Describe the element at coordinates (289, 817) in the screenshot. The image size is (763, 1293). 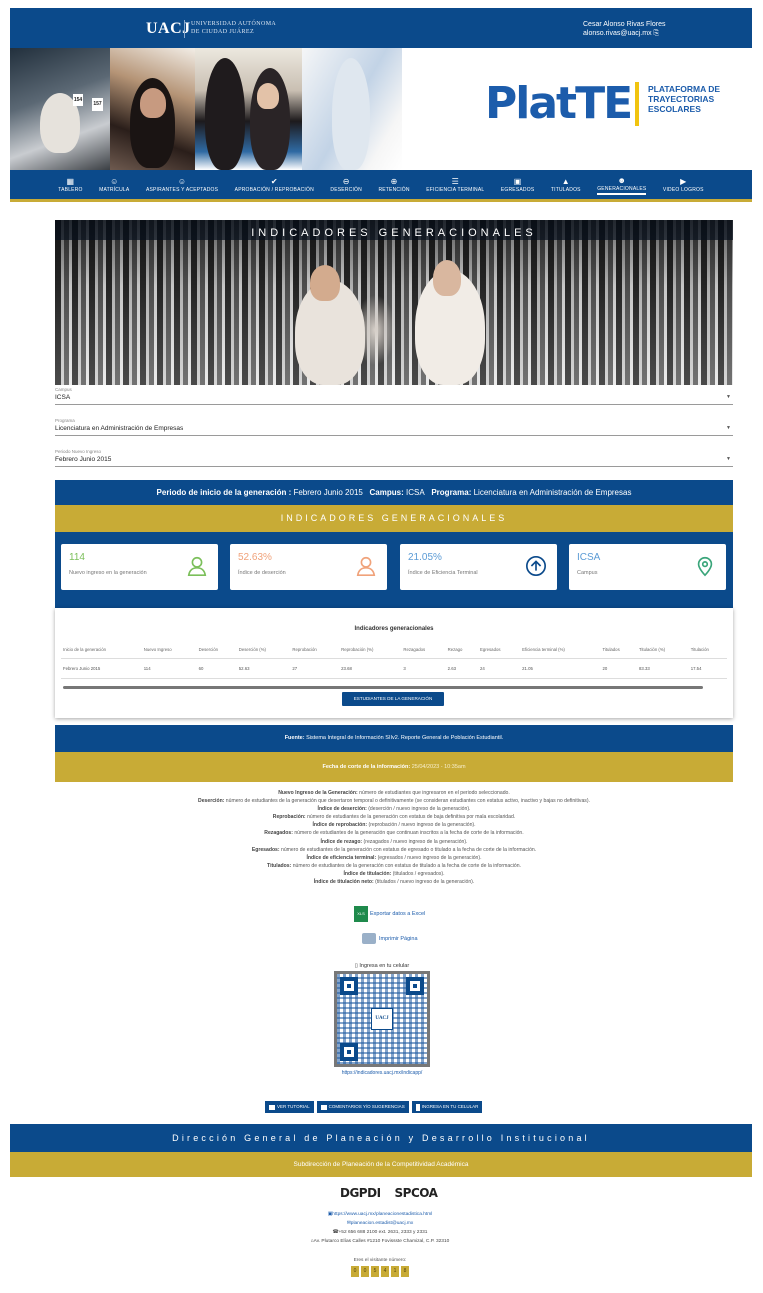
I see `definition-term: Reprobación:` at that location.